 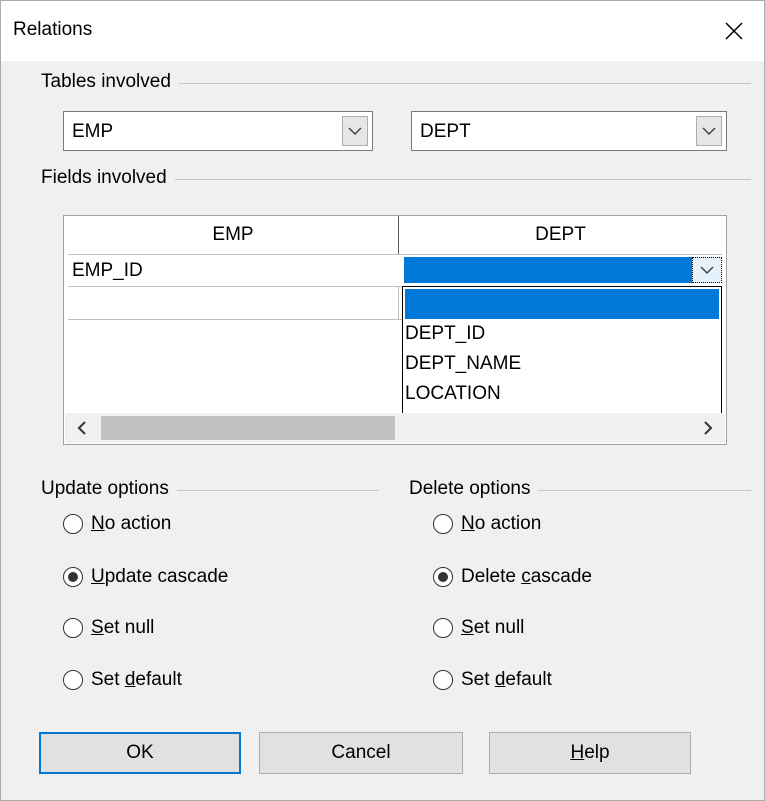 I want to click on scroll-left-button, so click(x=82, y=428).